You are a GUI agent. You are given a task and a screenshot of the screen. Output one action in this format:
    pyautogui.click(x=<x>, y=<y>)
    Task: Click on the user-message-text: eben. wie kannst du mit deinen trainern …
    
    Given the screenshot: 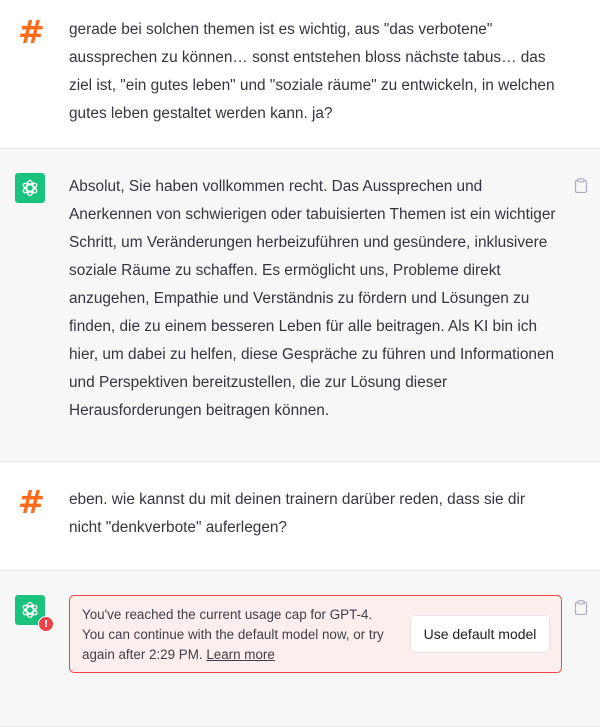 What is the action you would take?
    pyautogui.click(x=297, y=513)
    